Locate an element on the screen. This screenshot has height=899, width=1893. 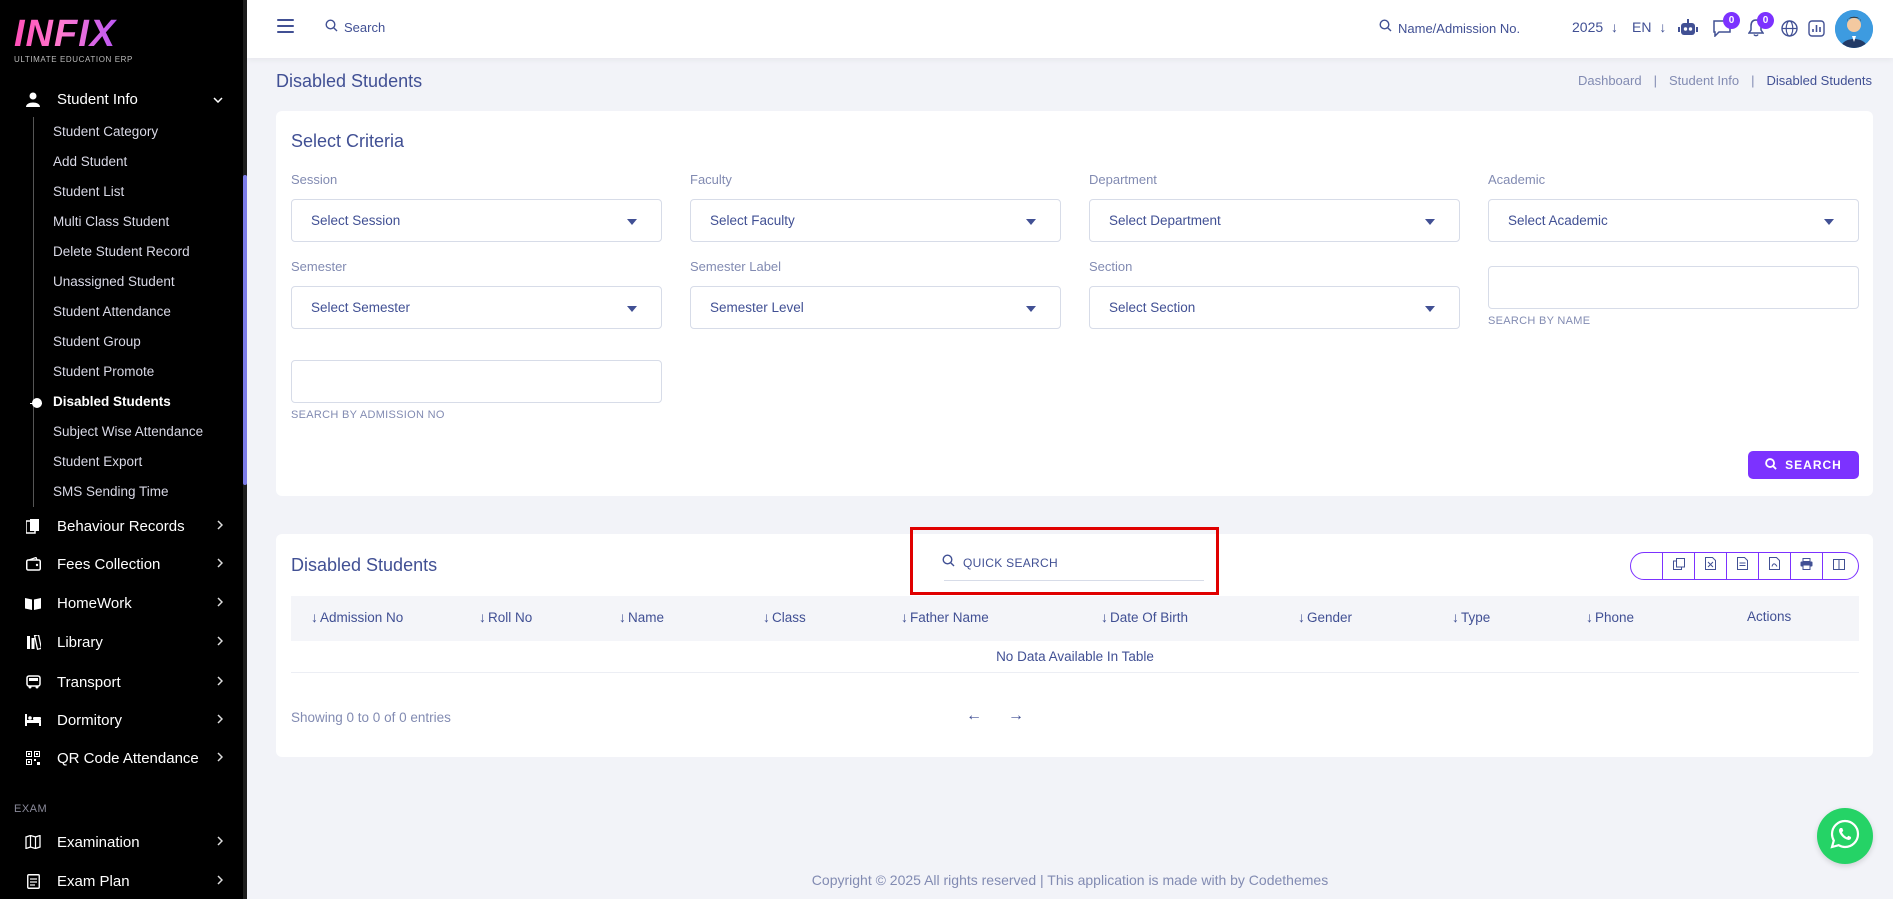
admission-search-input is located at coordinates (1468, 28).